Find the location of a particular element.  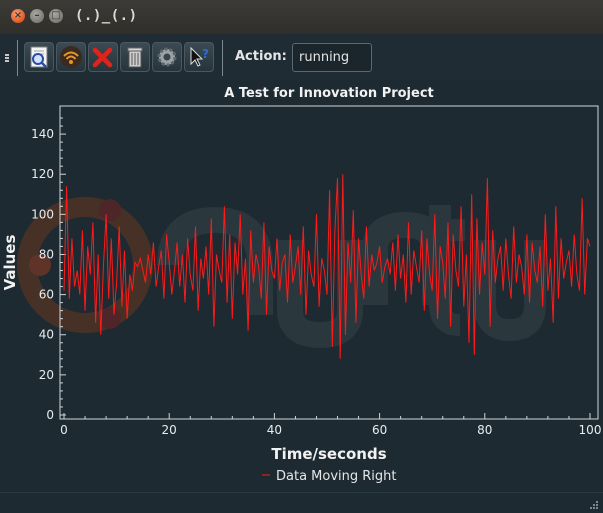

y-tick-label: 0 is located at coordinates (50, 415).